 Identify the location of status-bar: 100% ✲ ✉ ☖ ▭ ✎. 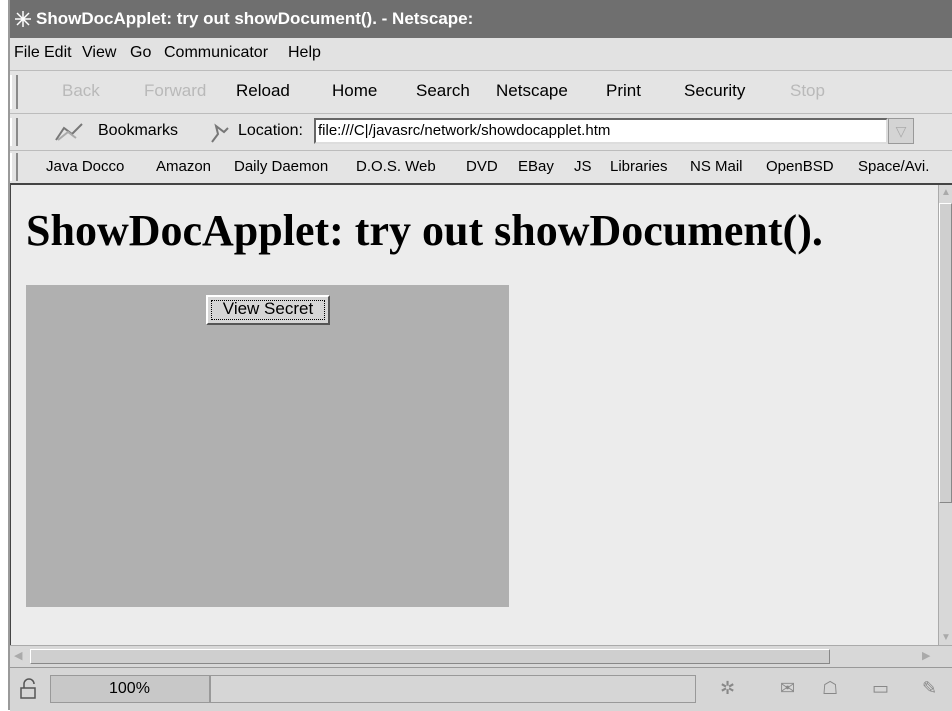
(481, 689).